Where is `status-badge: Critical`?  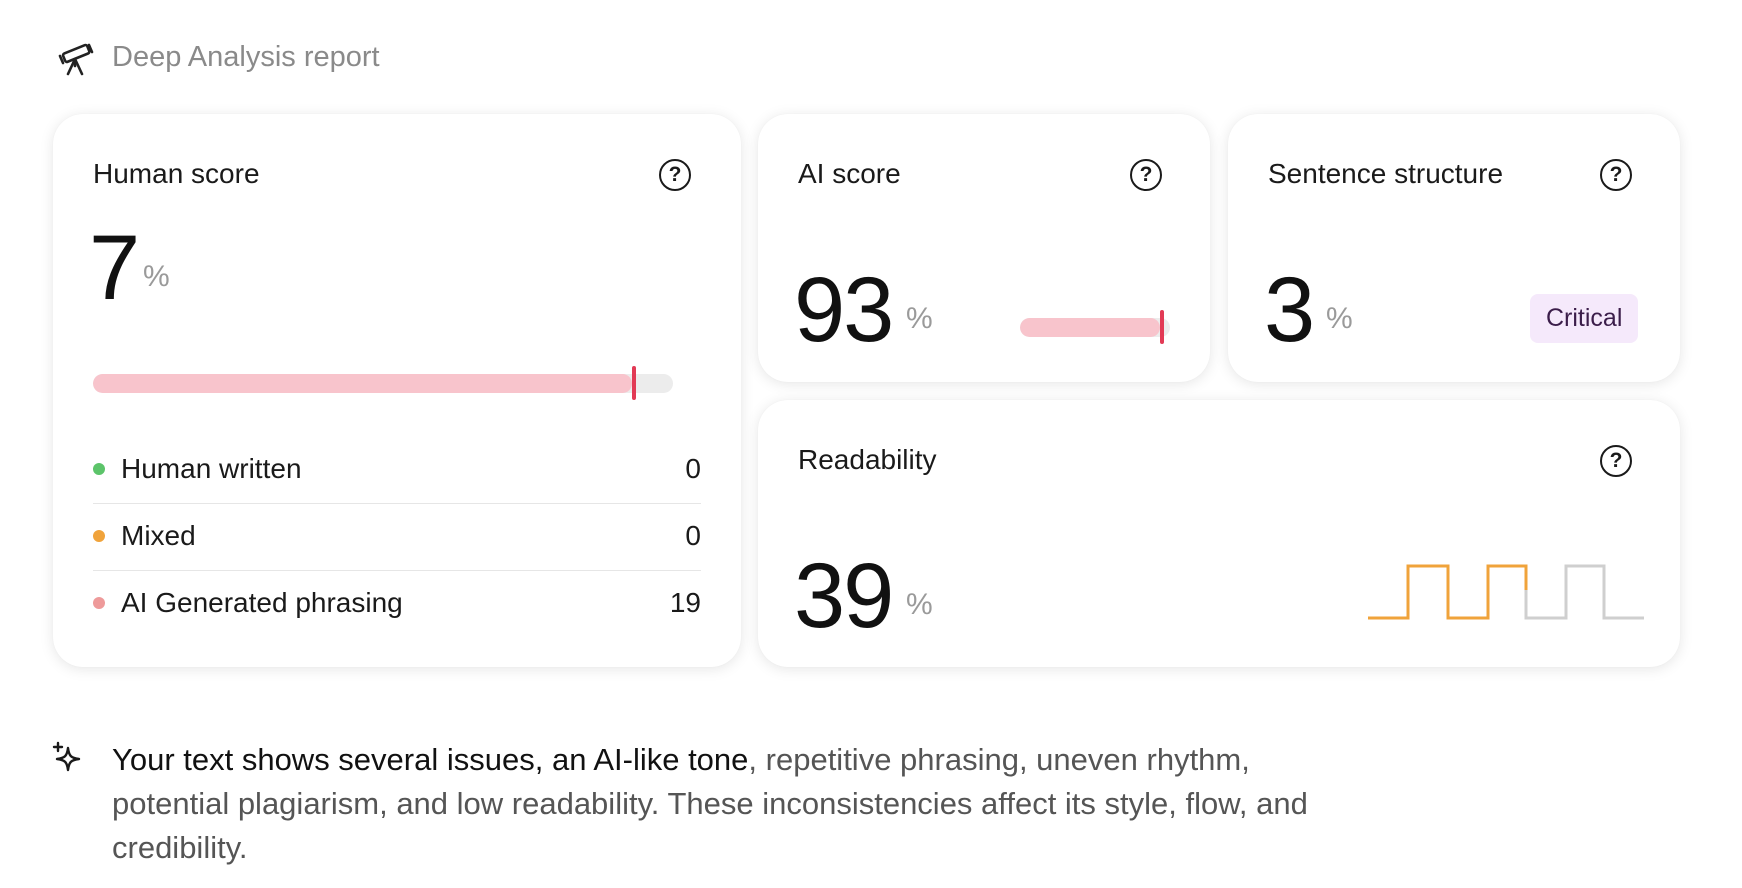 status-badge: Critical is located at coordinates (1584, 318).